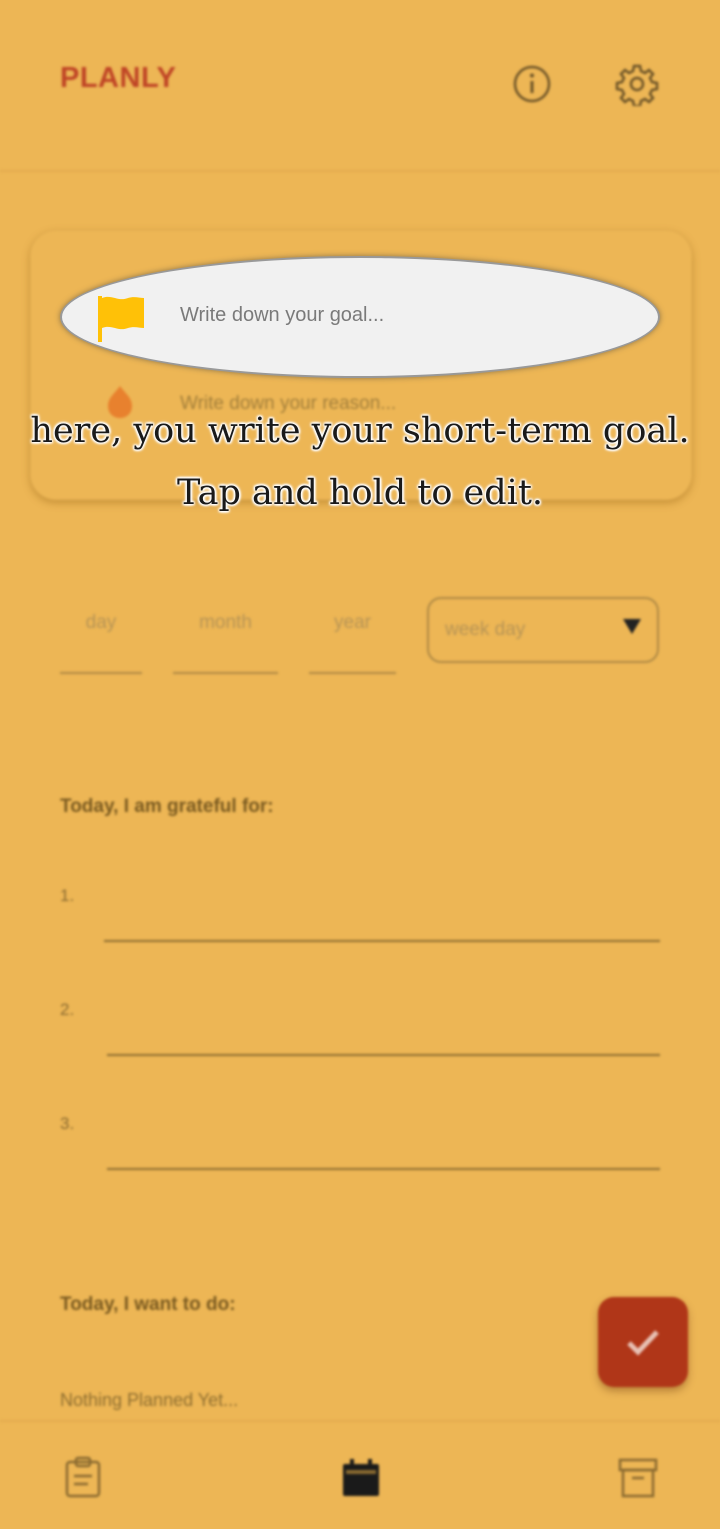  I want to click on year-placeholder: year, so click(352, 622).